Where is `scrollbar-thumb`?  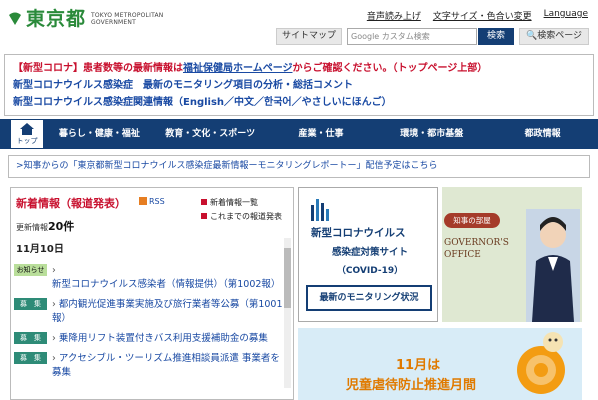
scrollbar-thumb is located at coordinates (287, 278).